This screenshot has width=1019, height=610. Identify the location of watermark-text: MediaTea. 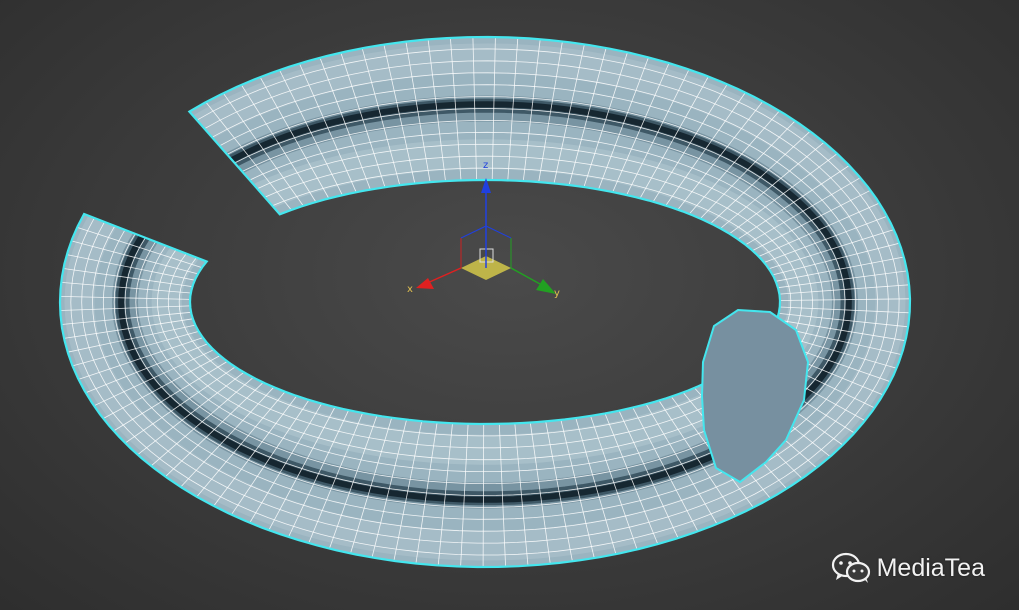
(930, 567).